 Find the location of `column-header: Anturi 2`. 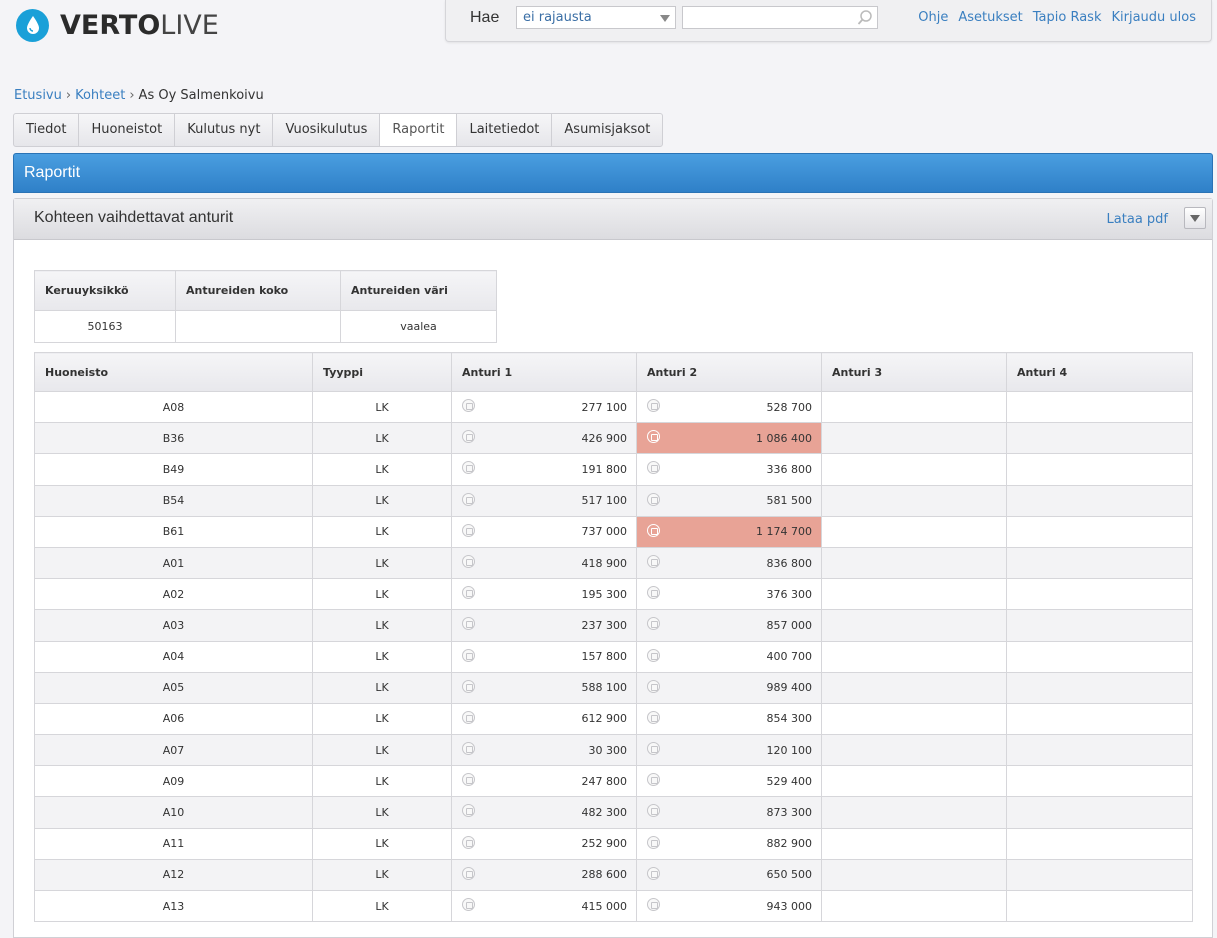

column-header: Anturi 2 is located at coordinates (729, 372).